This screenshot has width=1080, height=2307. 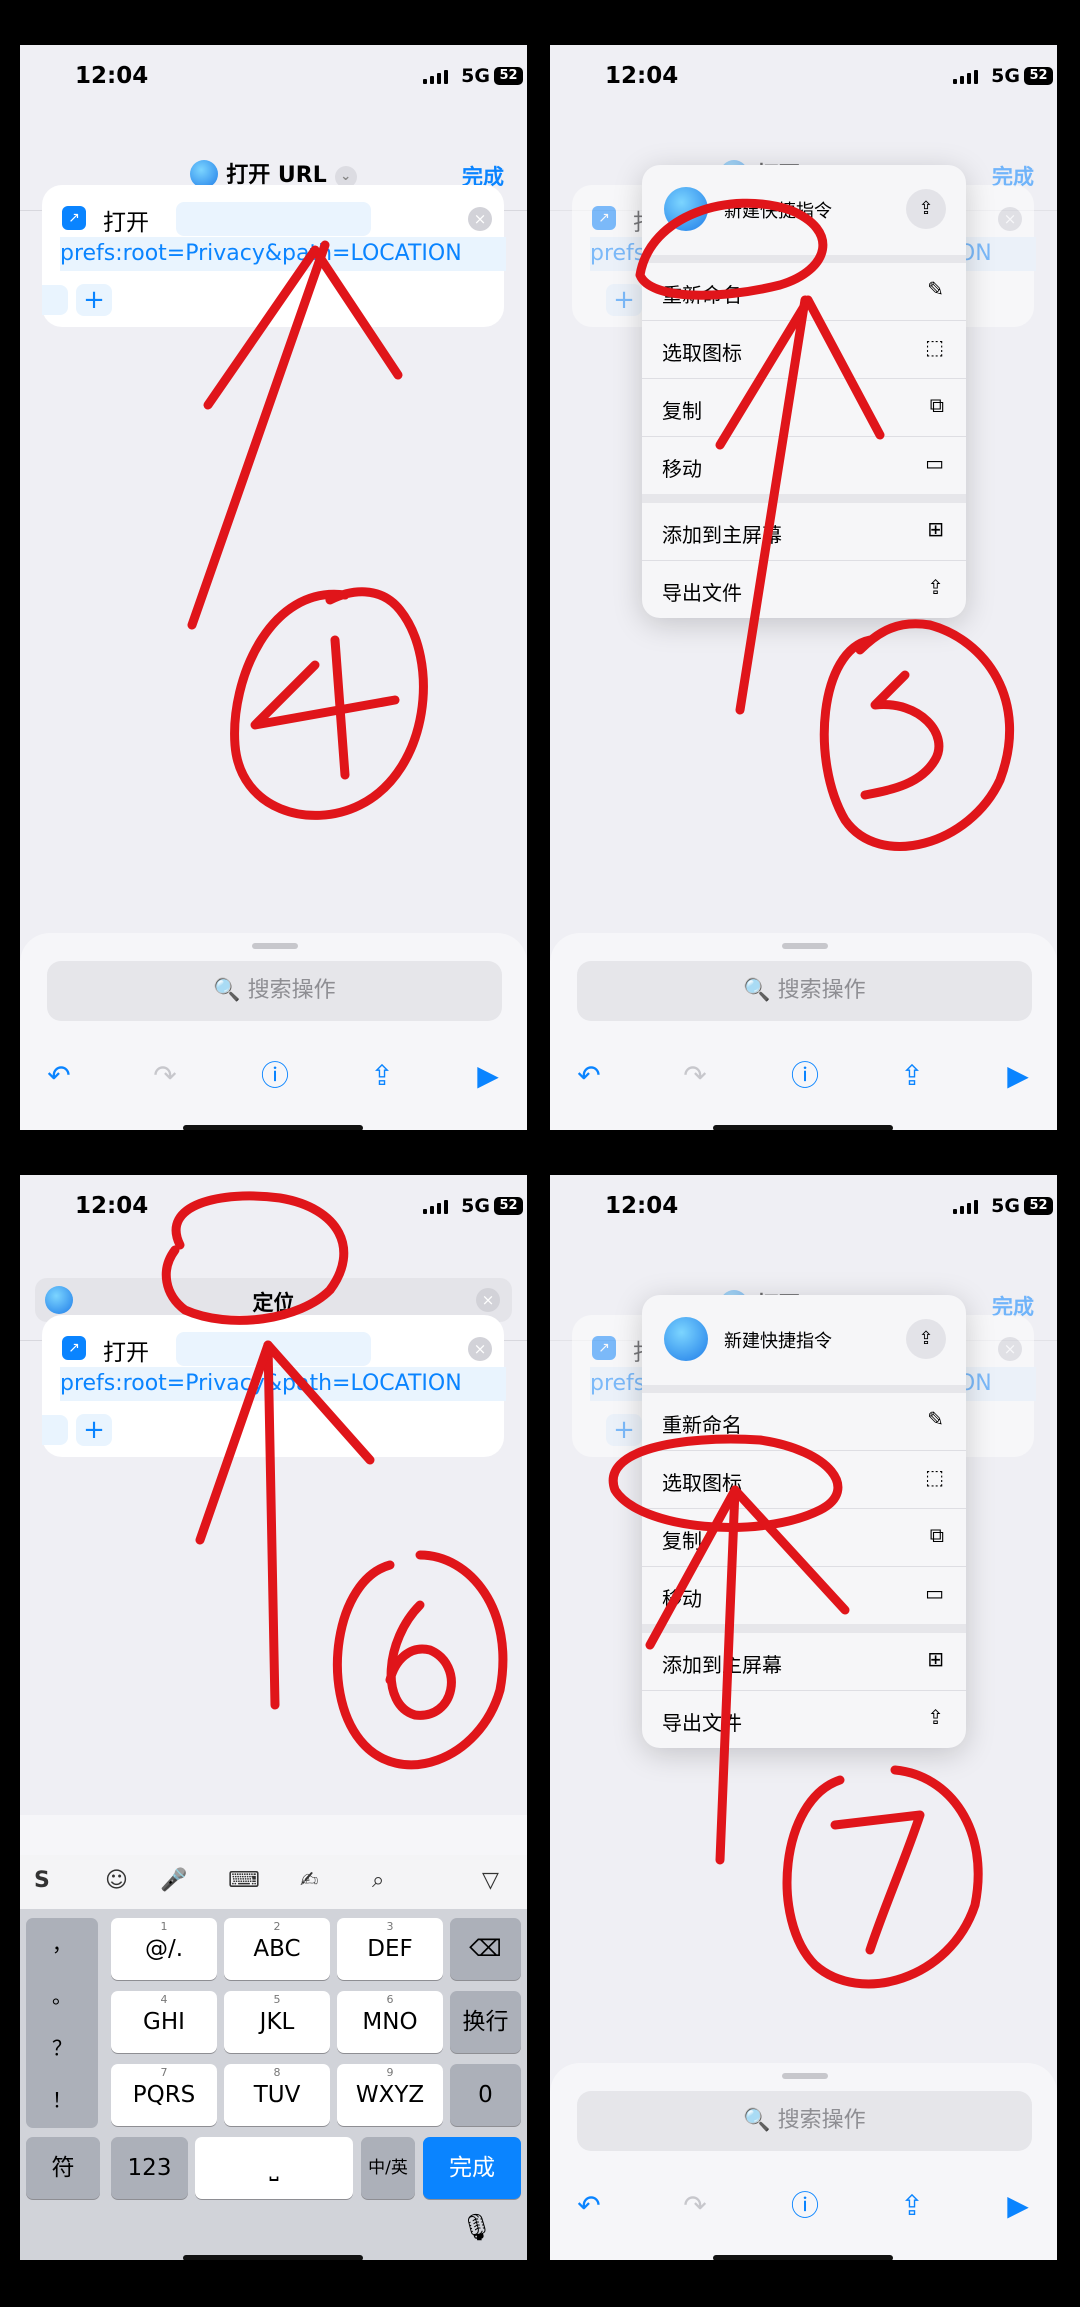 I want to click on key-number: 1, so click(x=164, y=1926).